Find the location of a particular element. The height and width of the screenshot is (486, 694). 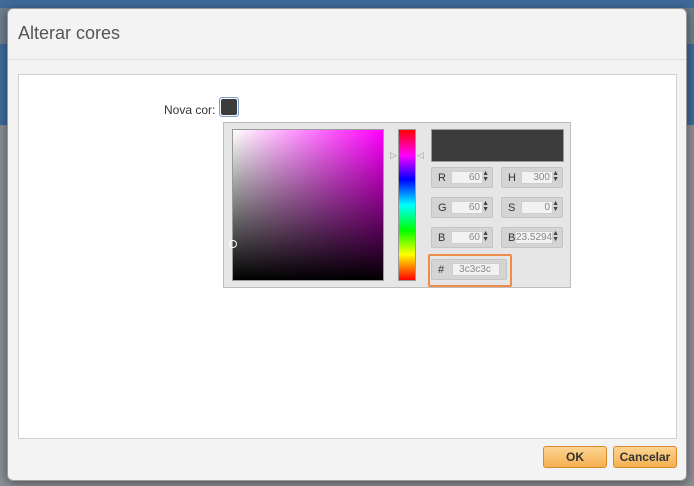

brightness-field: B 23.5294 ▲ ▼ is located at coordinates (532, 237).